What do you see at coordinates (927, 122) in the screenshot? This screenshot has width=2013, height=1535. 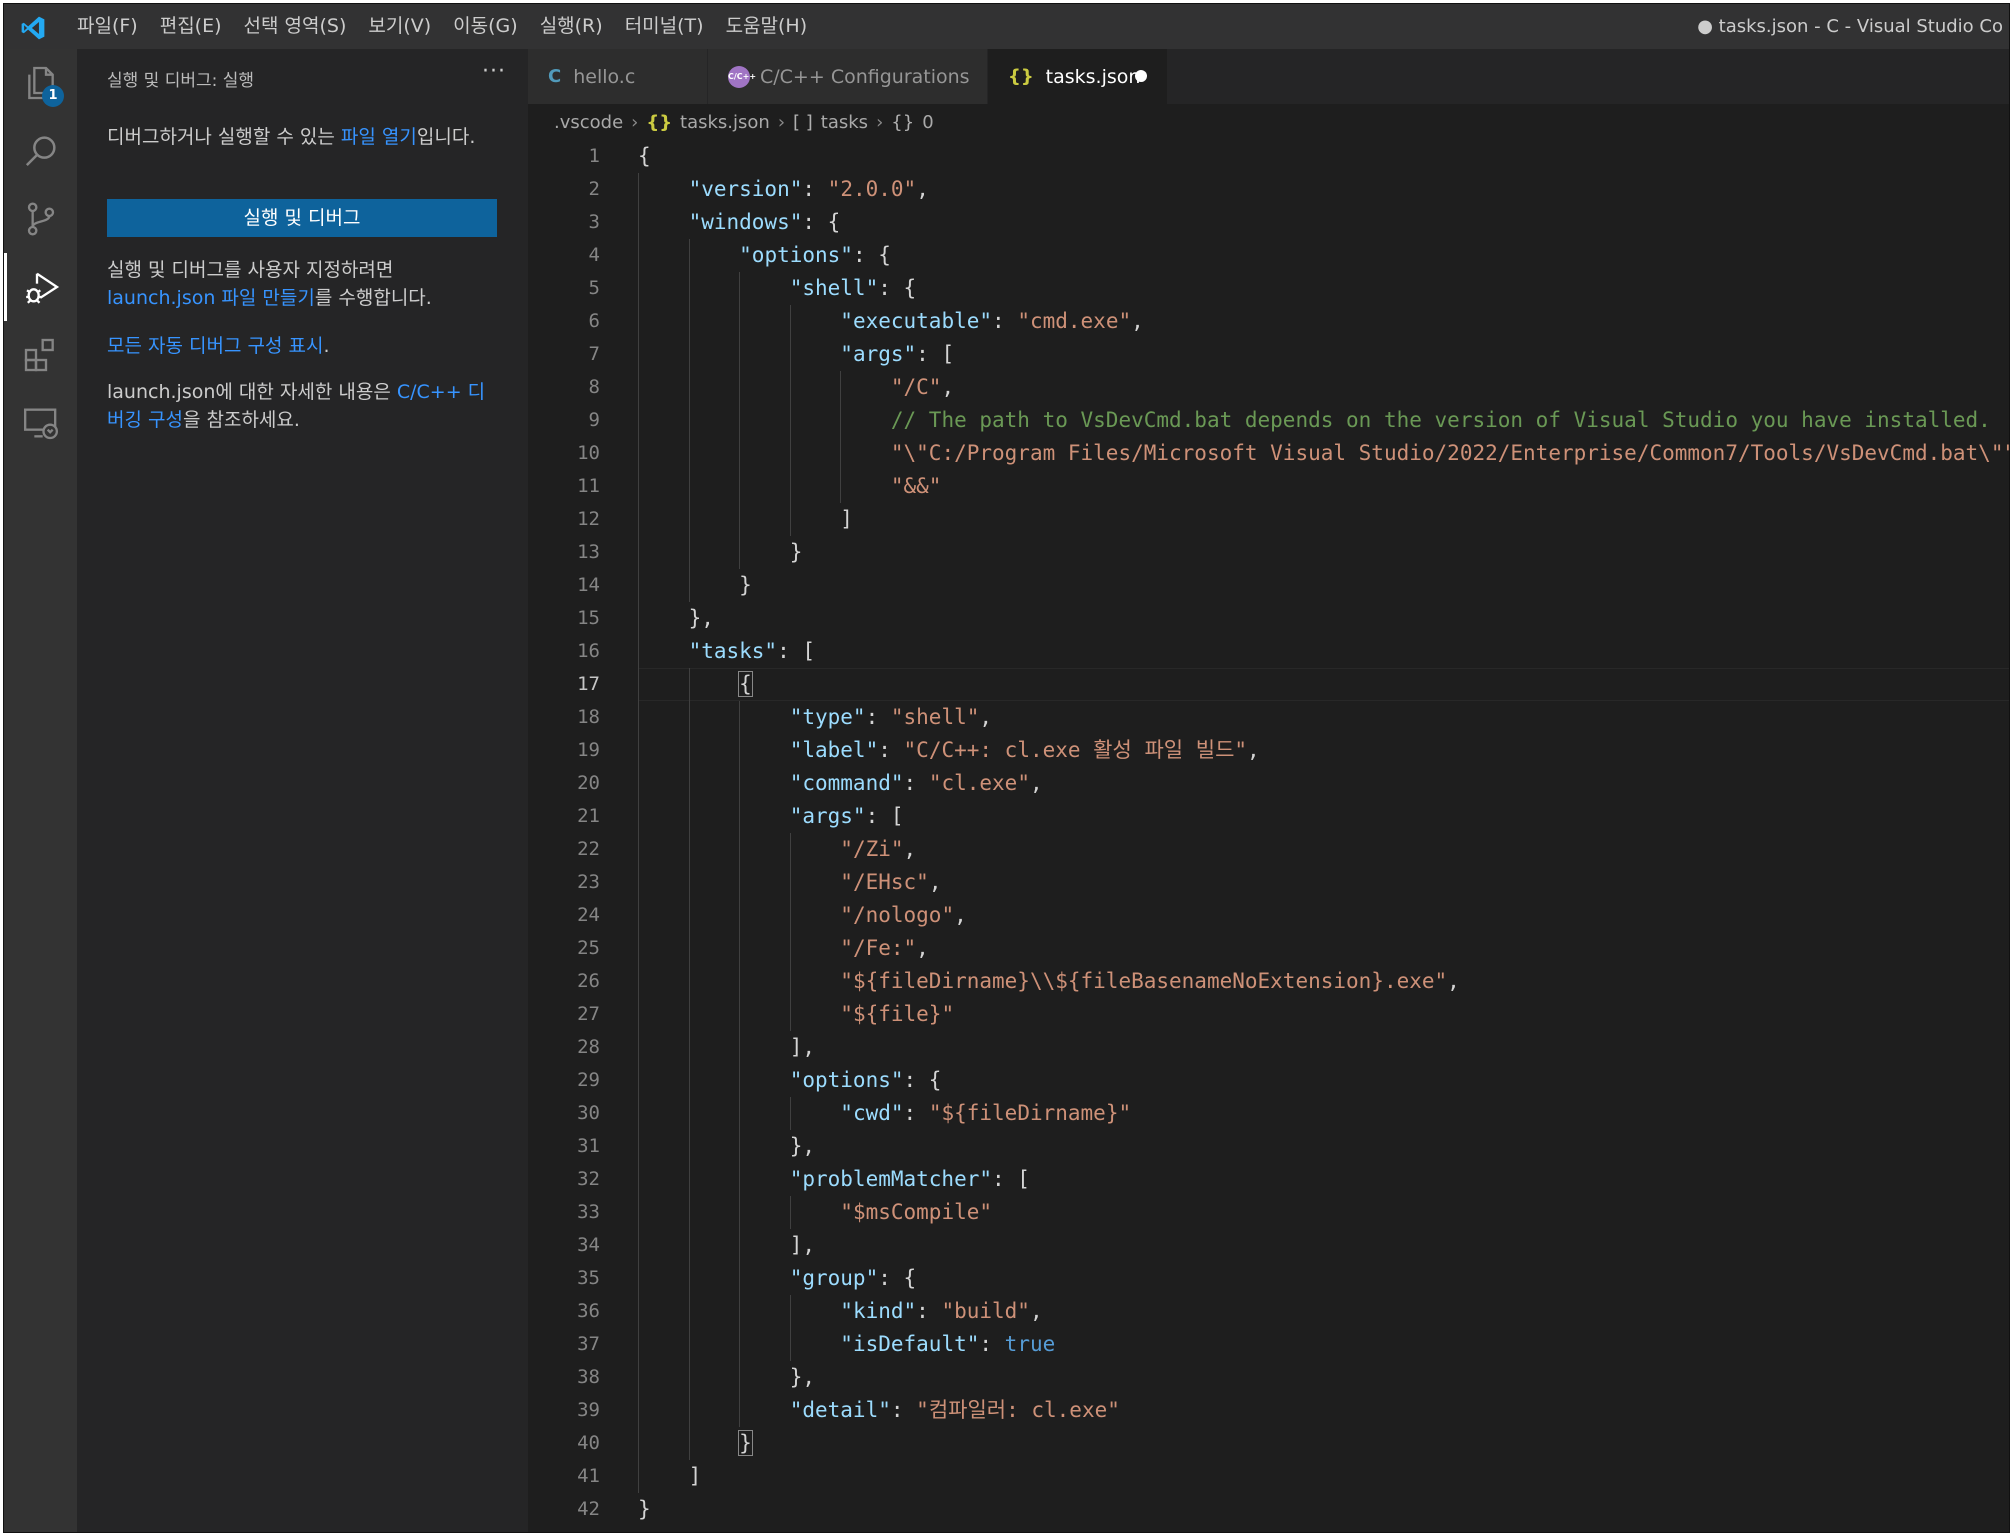 I see `breadcrumb-symbol-0: 0` at bounding box center [927, 122].